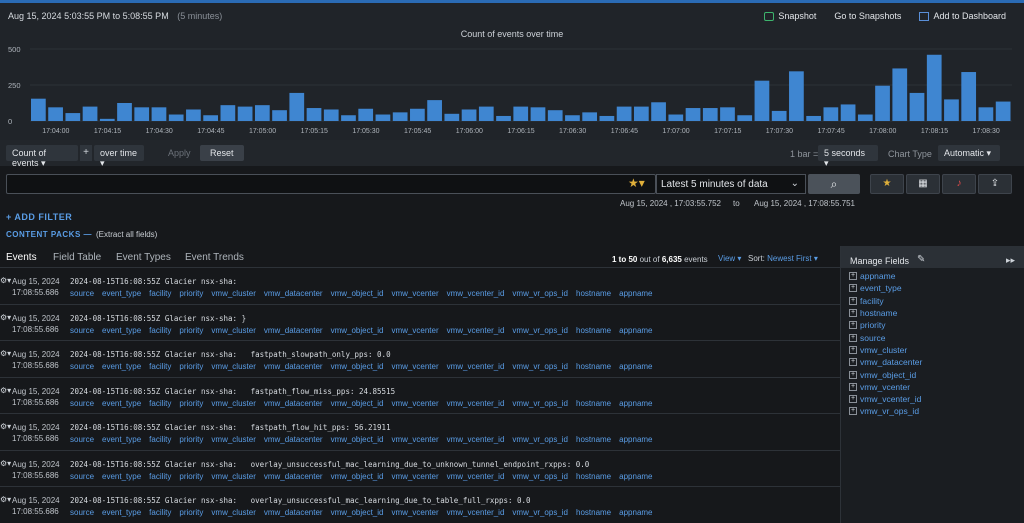 The image size is (1024, 523). Describe the element at coordinates (179, 153) in the screenshot. I see `apply-button: Apply` at that location.